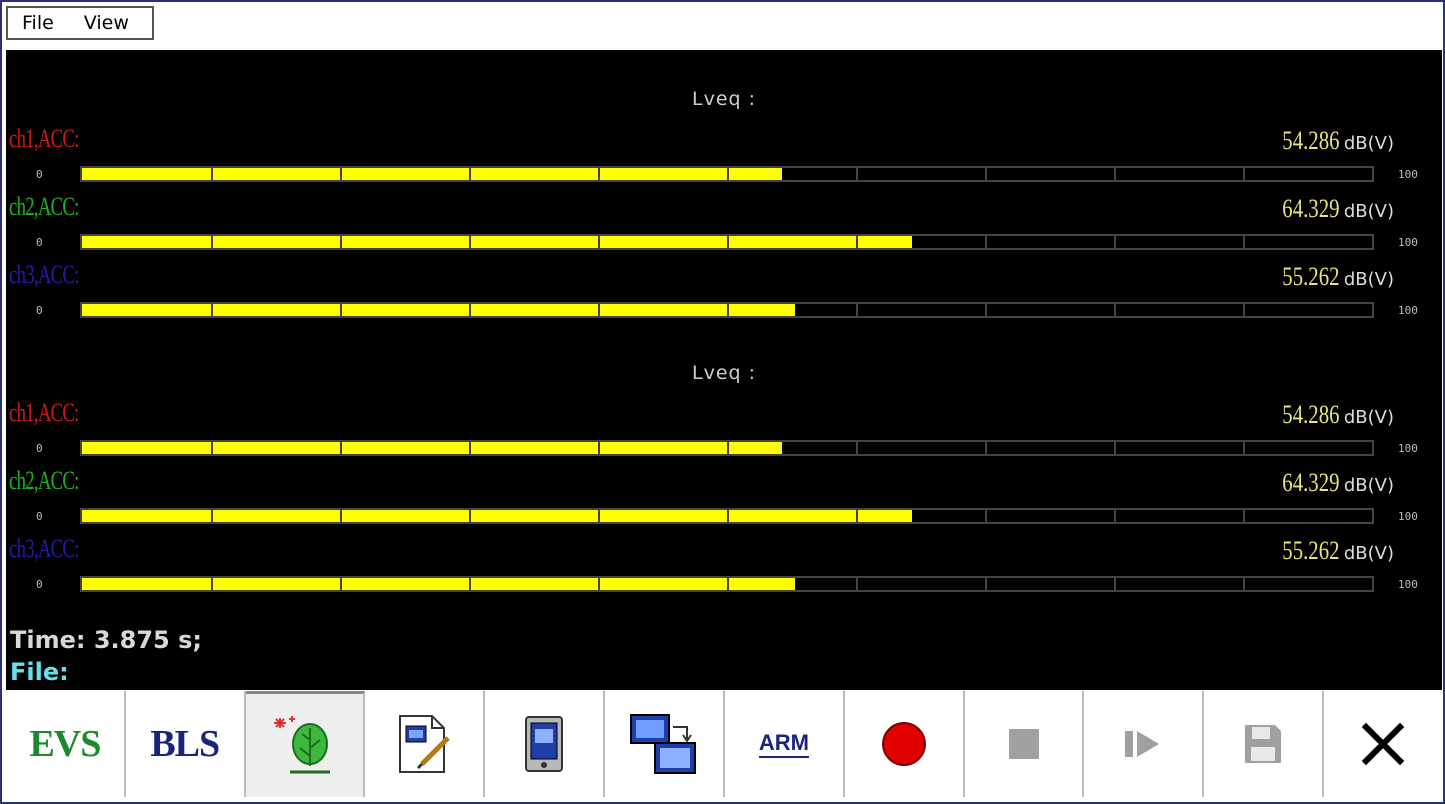  I want to click on device-icon, so click(544, 744).